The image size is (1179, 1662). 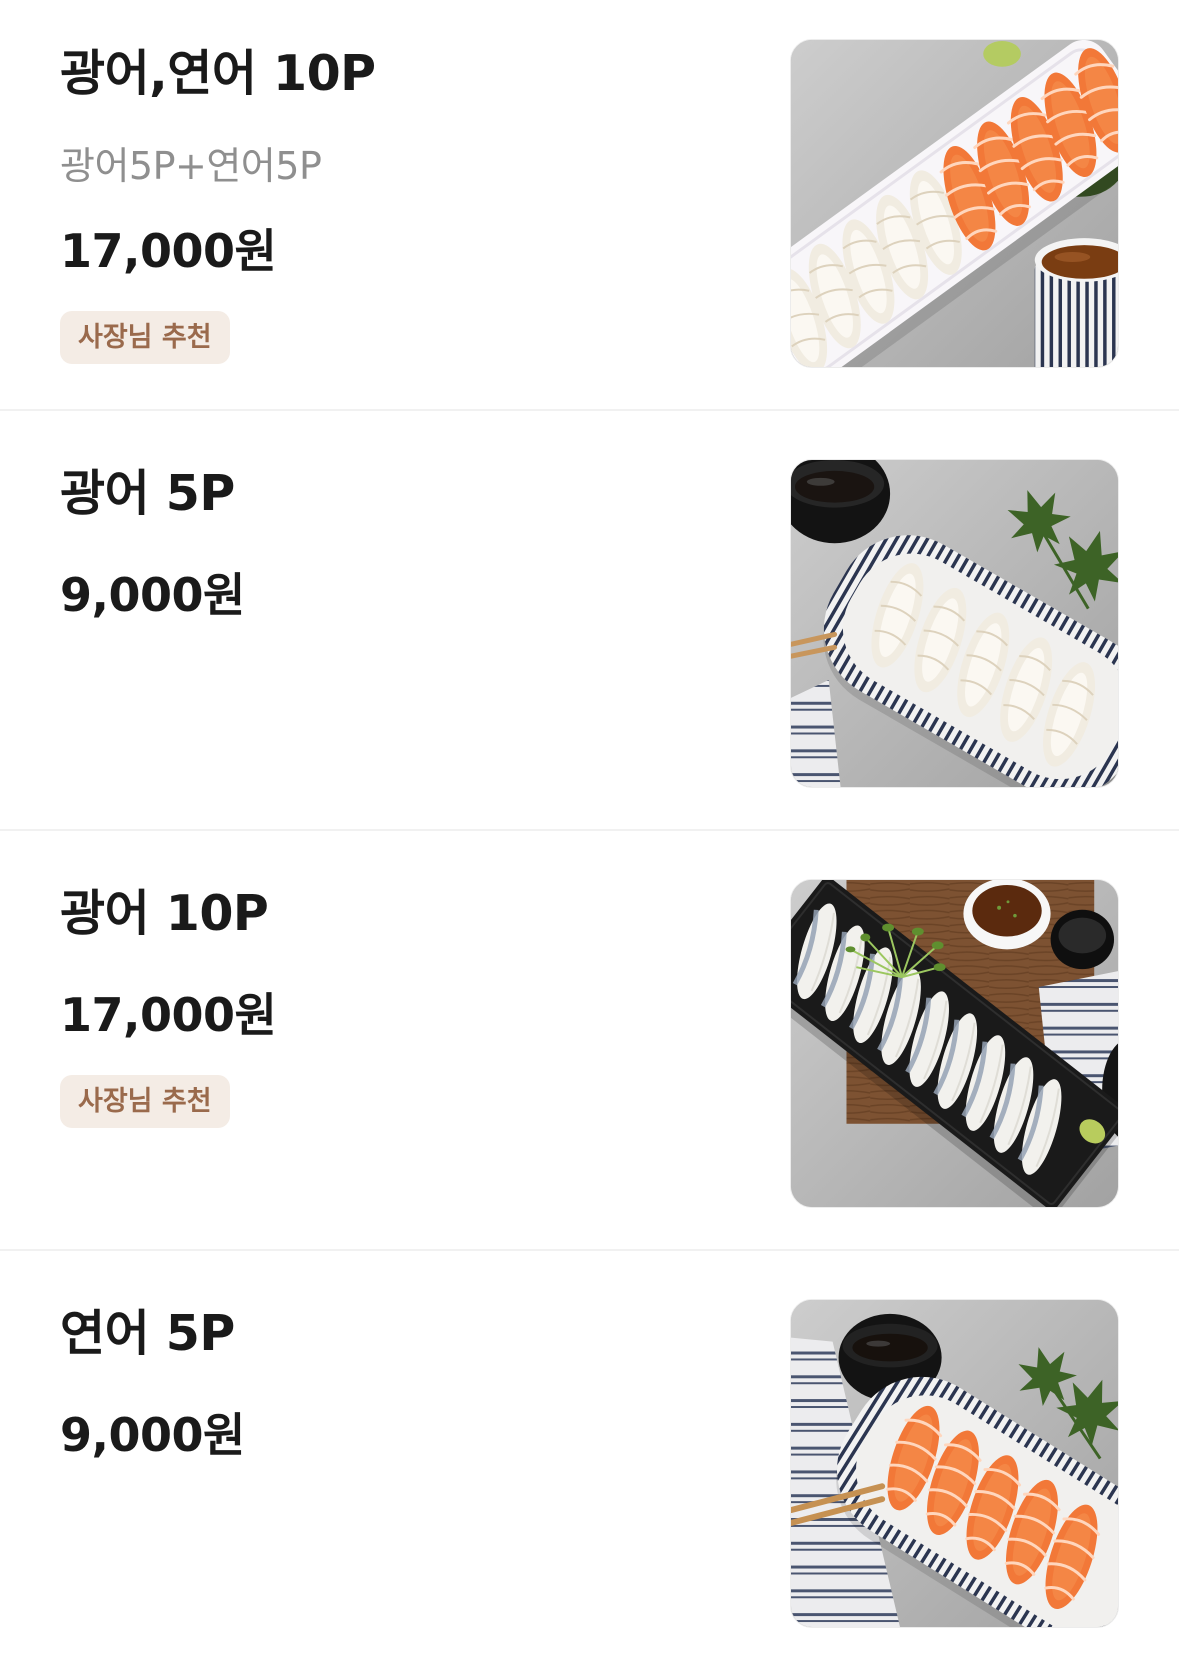 I want to click on menu-item-name: 광어,연어 10P, so click(x=218, y=73).